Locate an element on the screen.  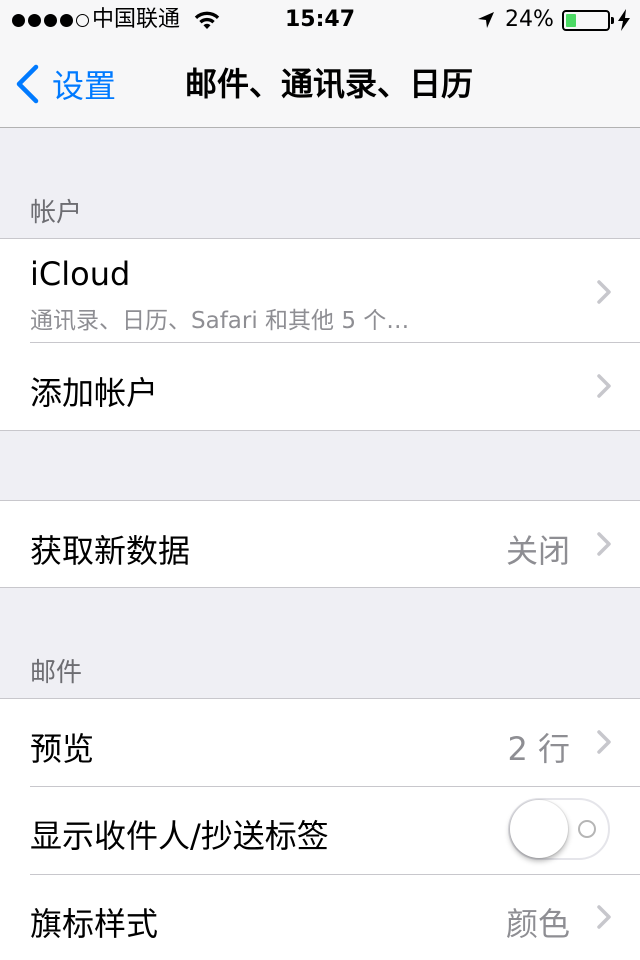
battery-percent: 24% is located at coordinates (529, 19).